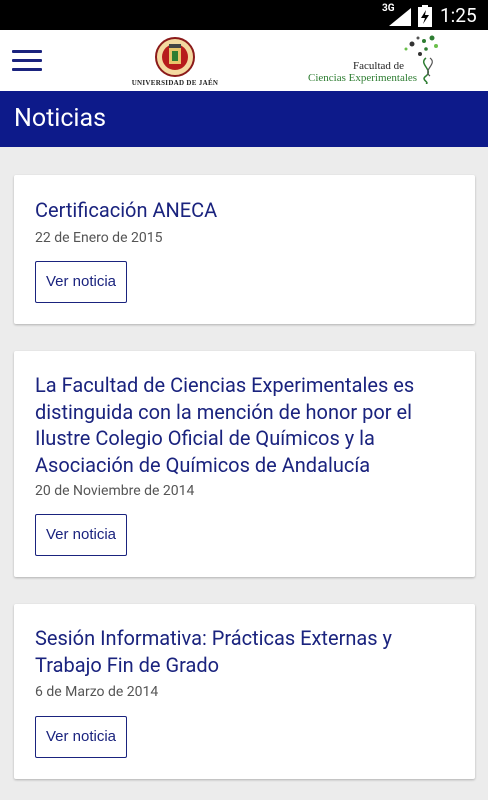  I want to click on facultad-ciencias-logo: Facultad de Ciencias Experimentales, so click(375, 62).